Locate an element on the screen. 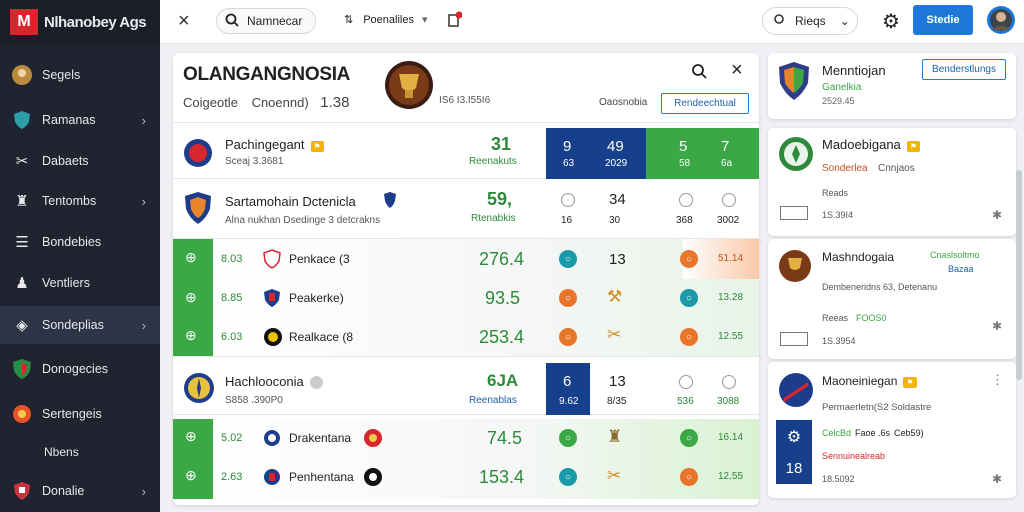 This screenshot has height=512, width=1024. card-row2a: Reads is located at coordinates (835, 193).